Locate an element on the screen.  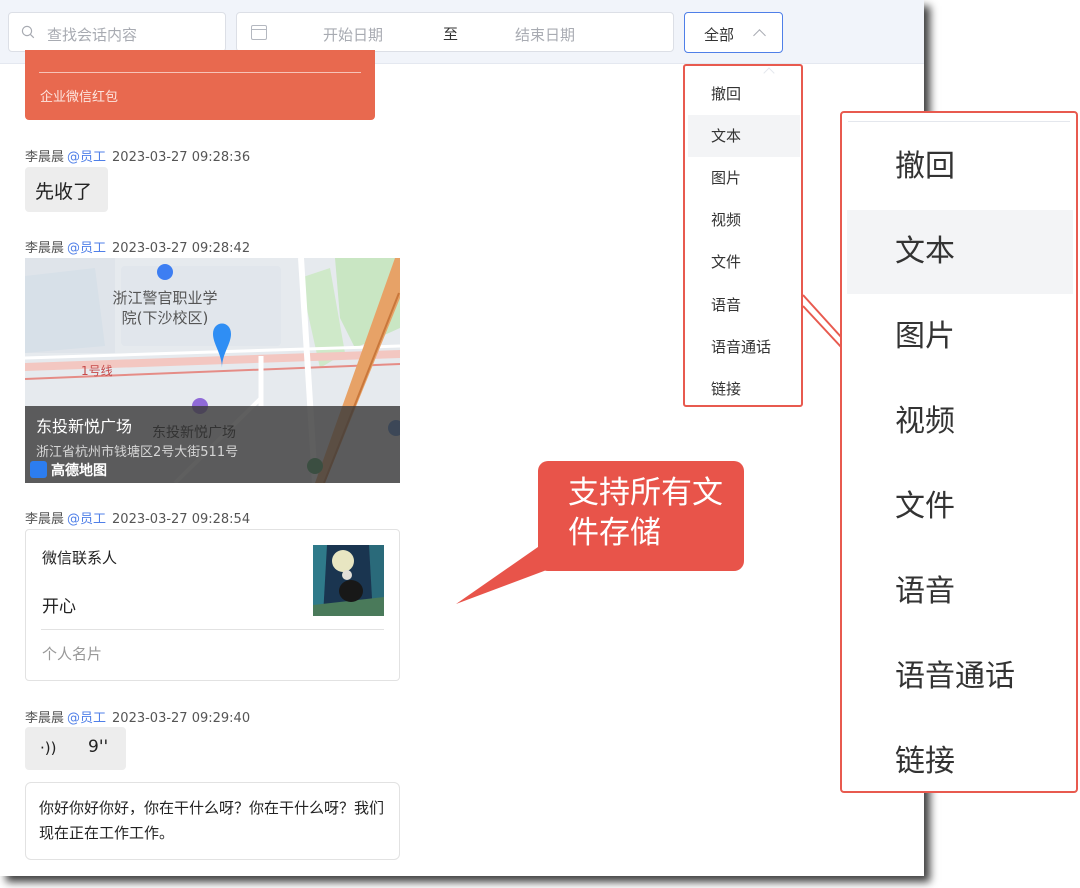
avatar is located at coordinates (348, 580).